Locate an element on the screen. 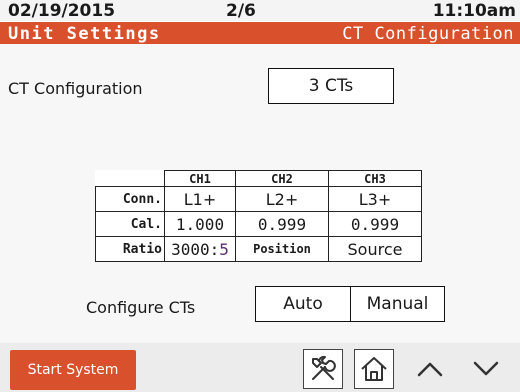  ratio-suffix: 5 is located at coordinates (224, 249).